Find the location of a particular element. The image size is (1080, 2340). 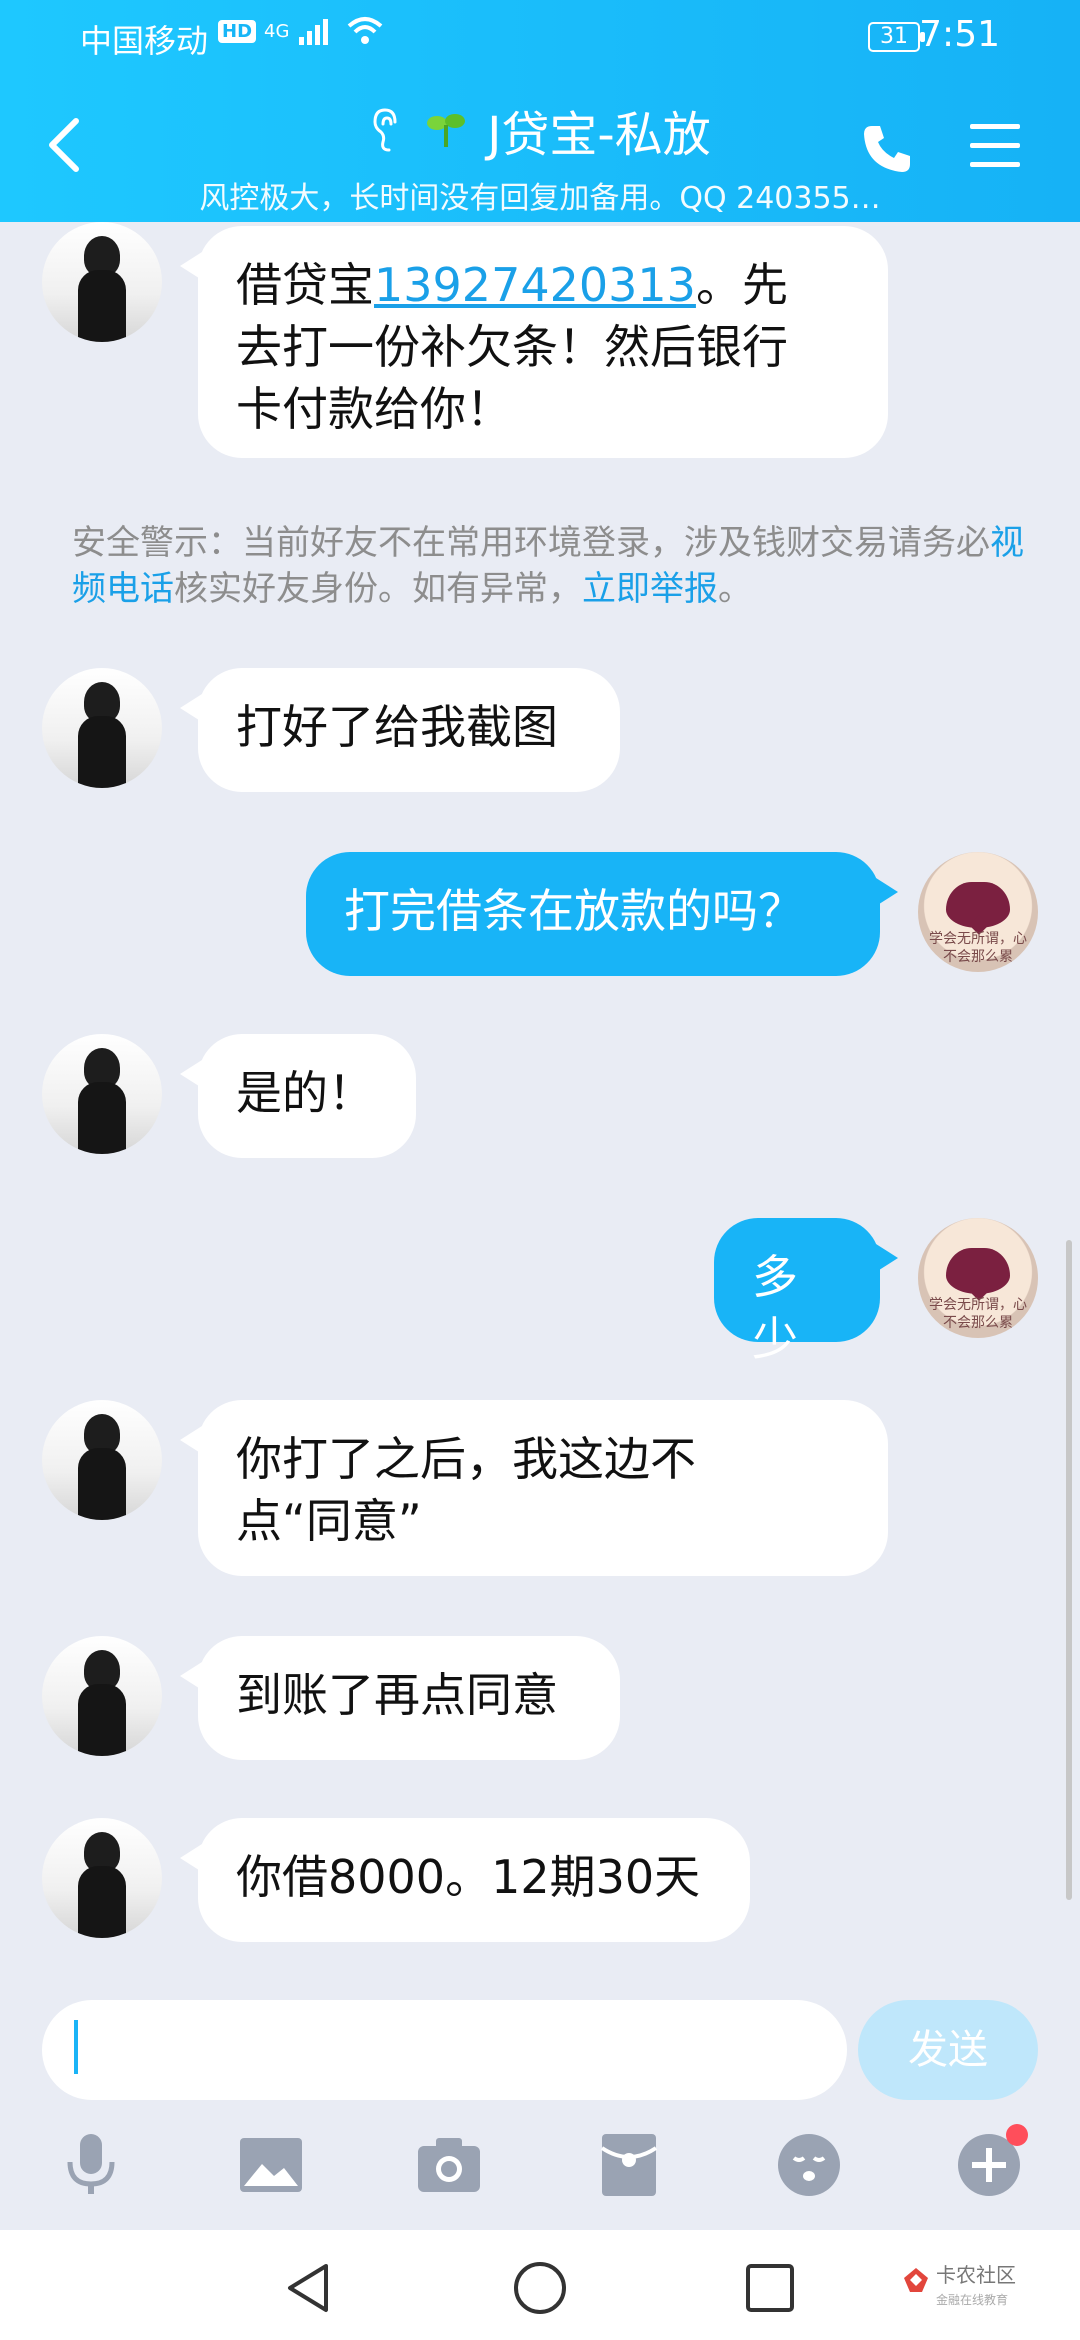

network-type: 4G is located at coordinates (277, 31).